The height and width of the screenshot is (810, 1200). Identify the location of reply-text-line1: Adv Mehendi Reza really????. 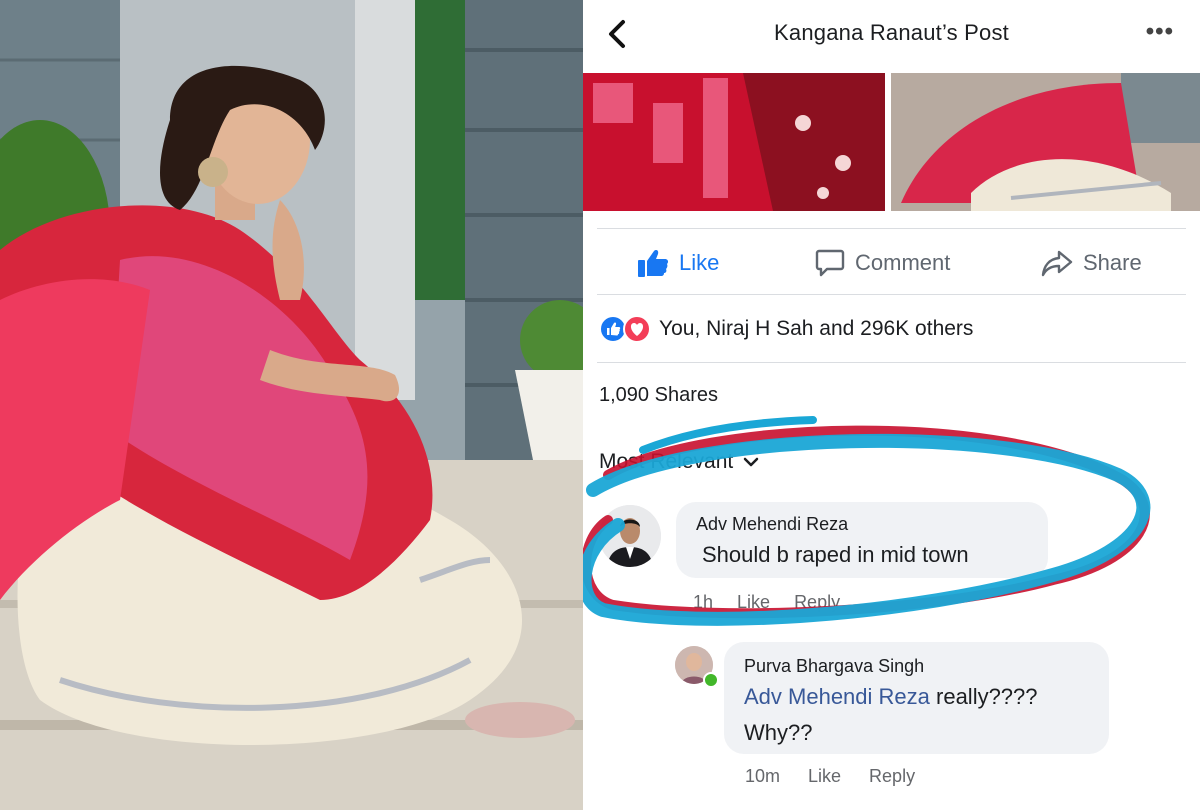
(891, 697).